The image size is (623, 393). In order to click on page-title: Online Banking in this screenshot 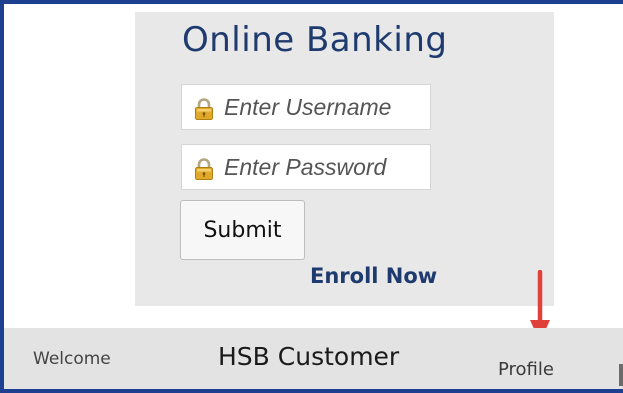, I will do `click(315, 40)`.